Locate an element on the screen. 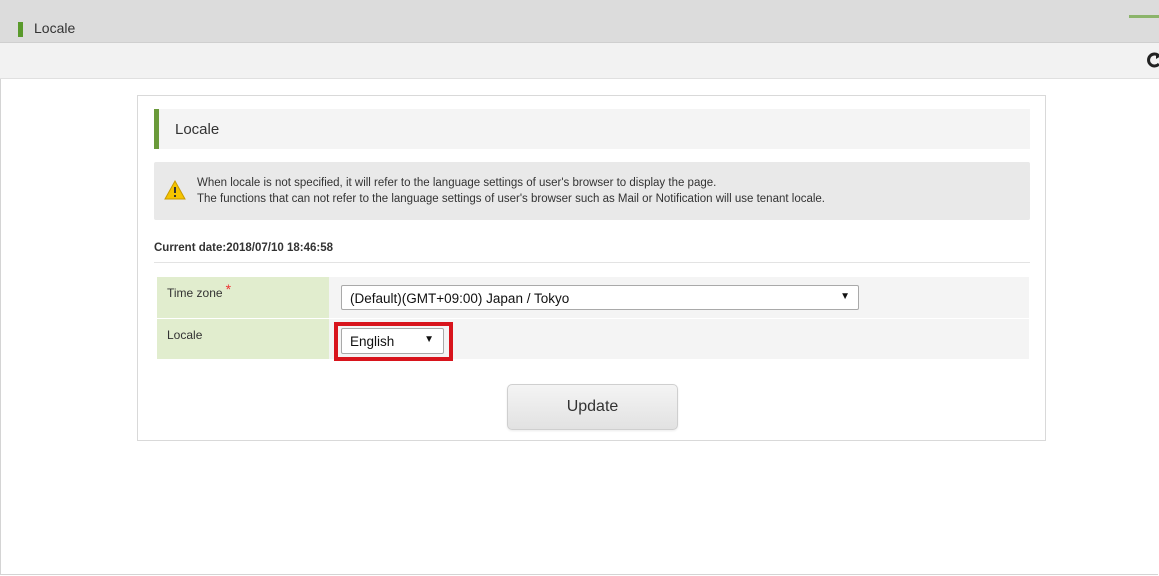 The image size is (1159, 576). locale-select: English ▼ is located at coordinates (392, 340).